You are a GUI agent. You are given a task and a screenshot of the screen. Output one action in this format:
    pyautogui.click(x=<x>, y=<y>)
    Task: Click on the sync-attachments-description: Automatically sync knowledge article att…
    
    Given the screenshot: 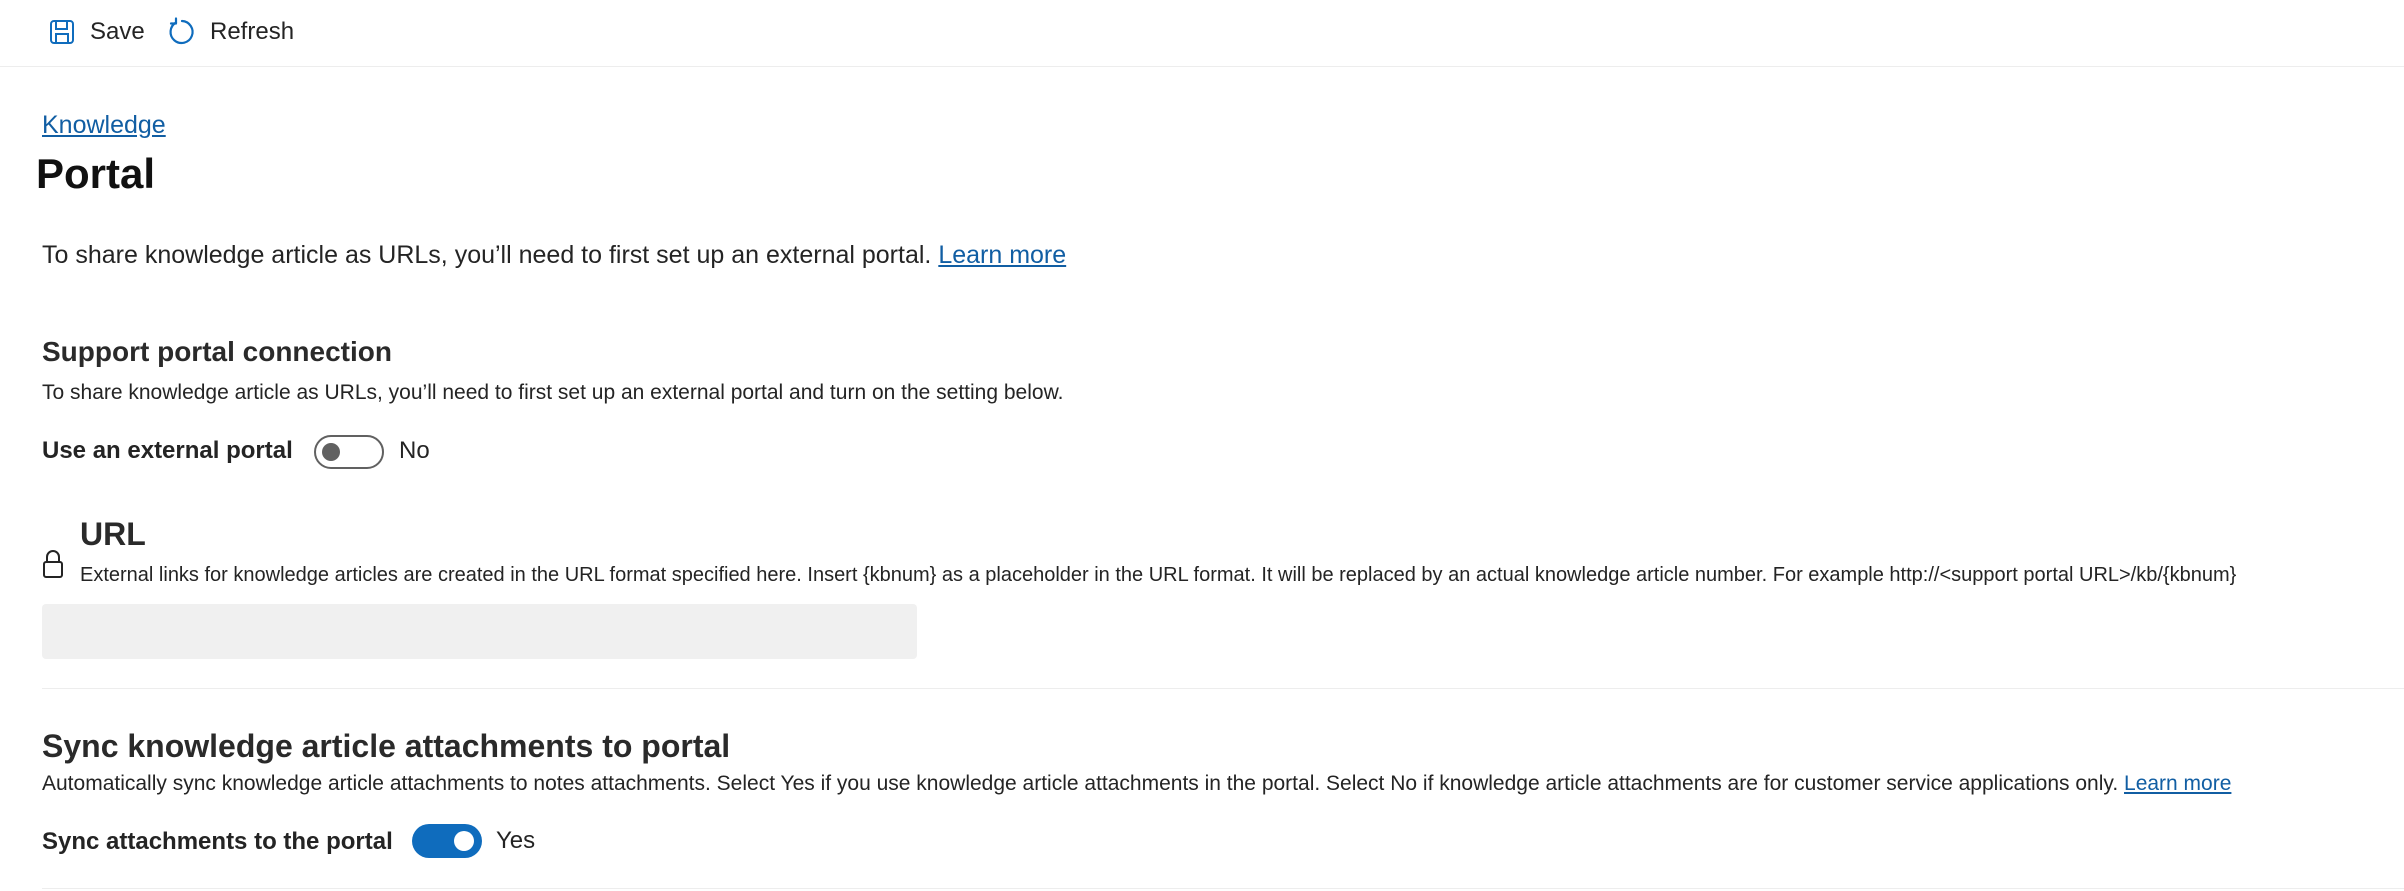 What is the action you would take?
    pyautogui.click(x=1080, y=783)
    